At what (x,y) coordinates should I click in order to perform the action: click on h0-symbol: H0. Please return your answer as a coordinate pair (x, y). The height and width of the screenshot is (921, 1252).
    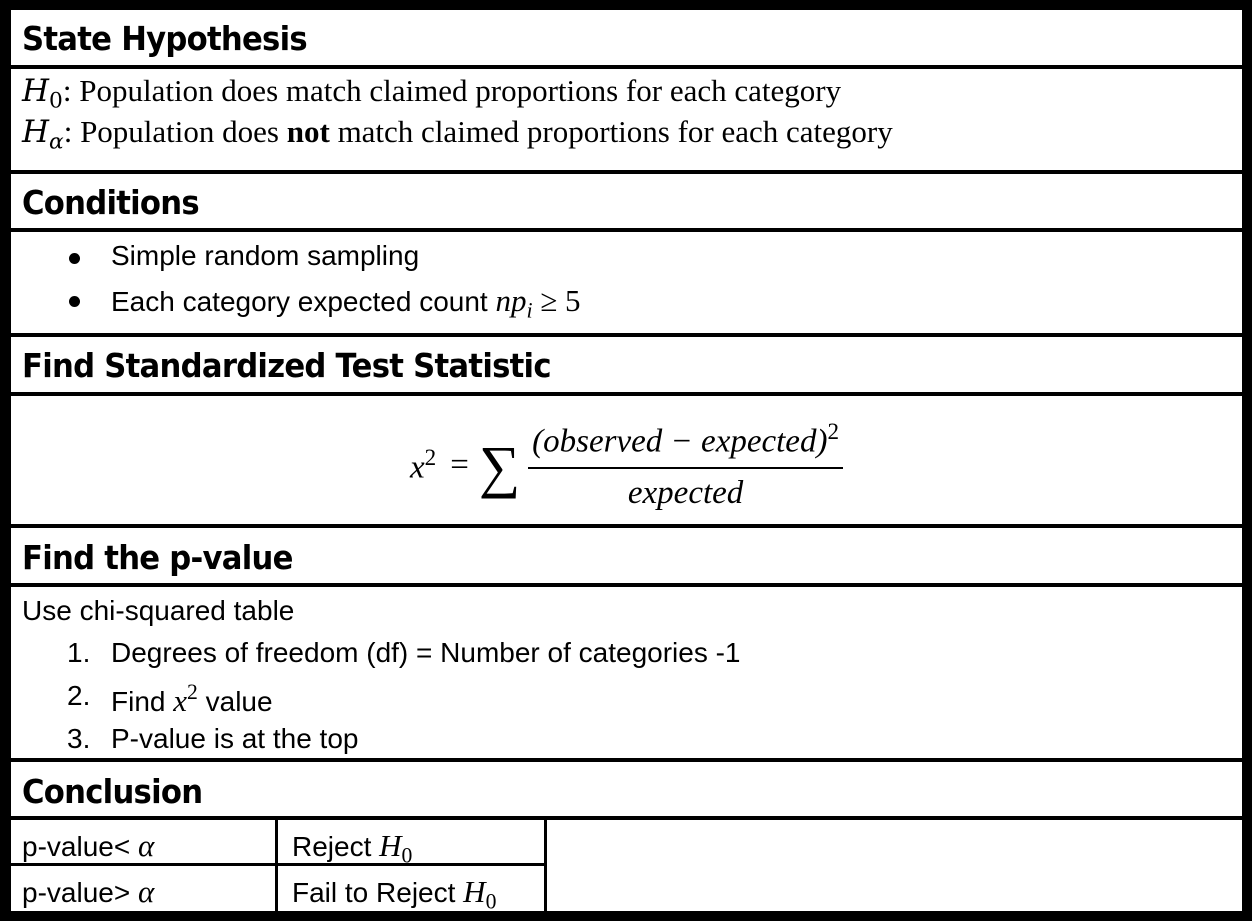
    Looking at the image, I should click on (42, 93).